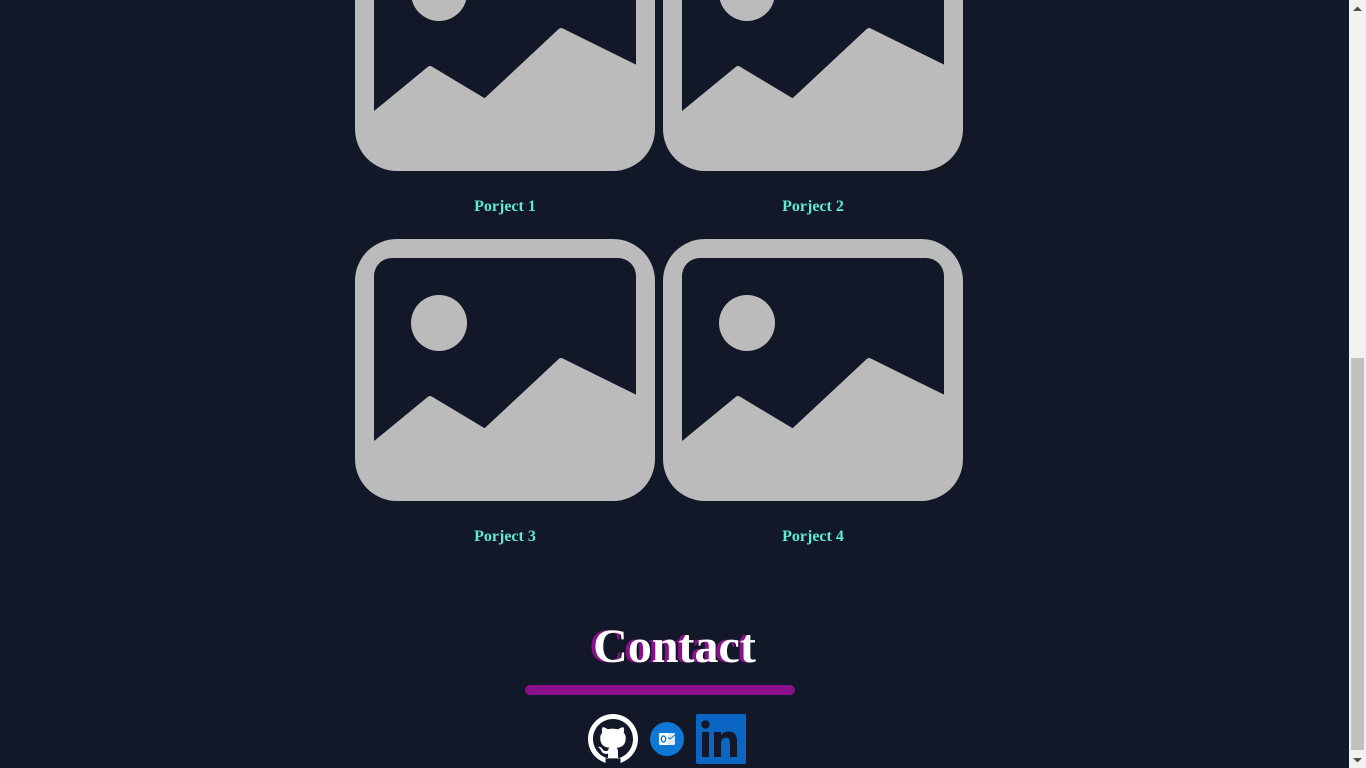  I want to click on project-title: Porject 3, so click(505, 537).